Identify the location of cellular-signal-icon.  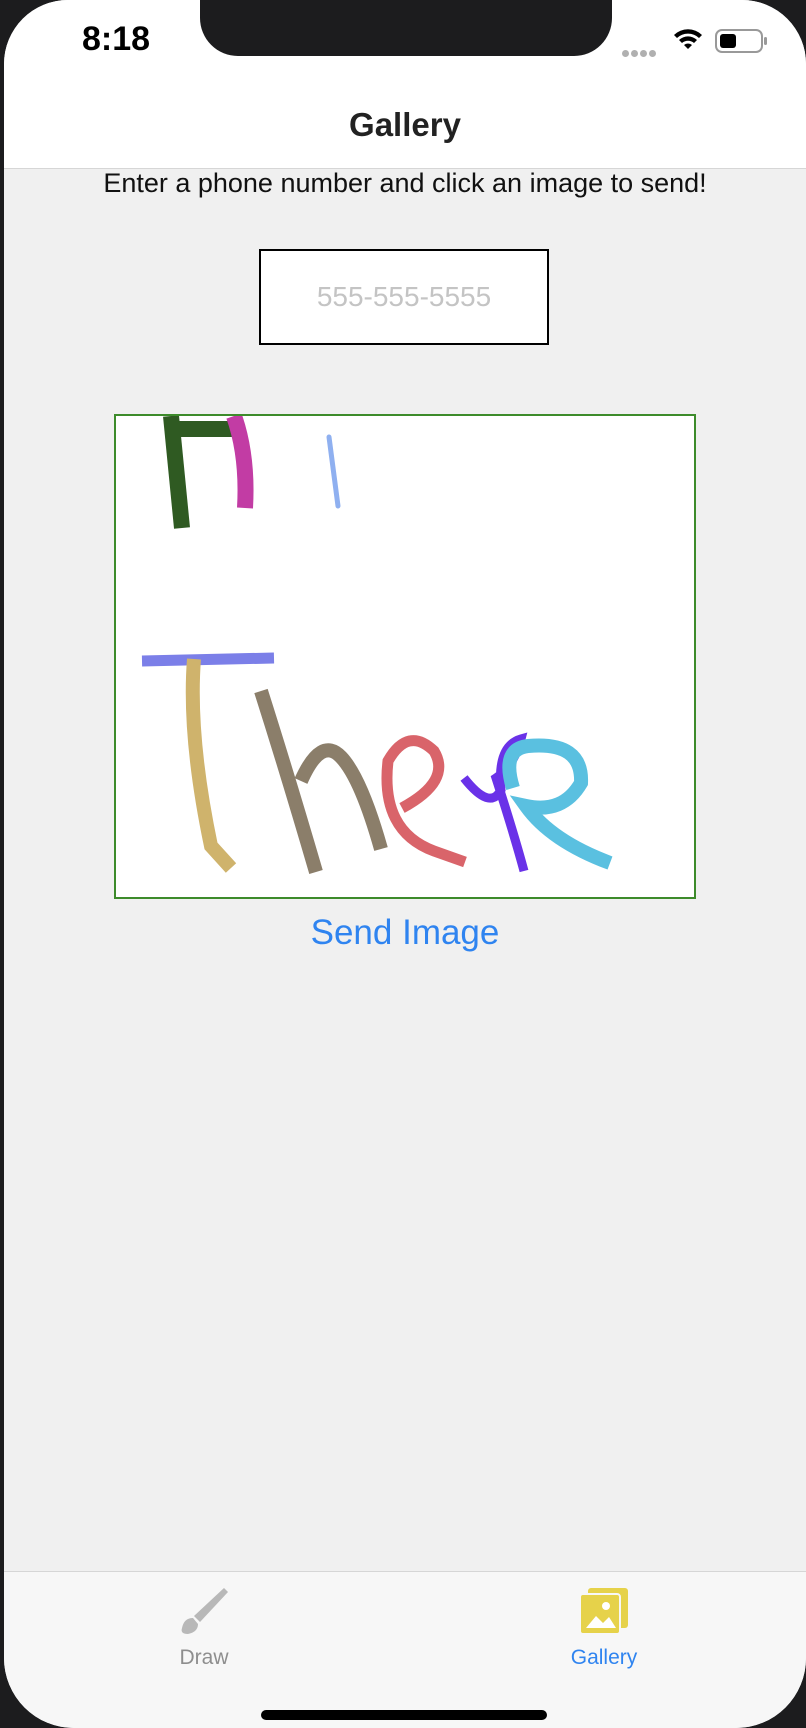
(640, 53).